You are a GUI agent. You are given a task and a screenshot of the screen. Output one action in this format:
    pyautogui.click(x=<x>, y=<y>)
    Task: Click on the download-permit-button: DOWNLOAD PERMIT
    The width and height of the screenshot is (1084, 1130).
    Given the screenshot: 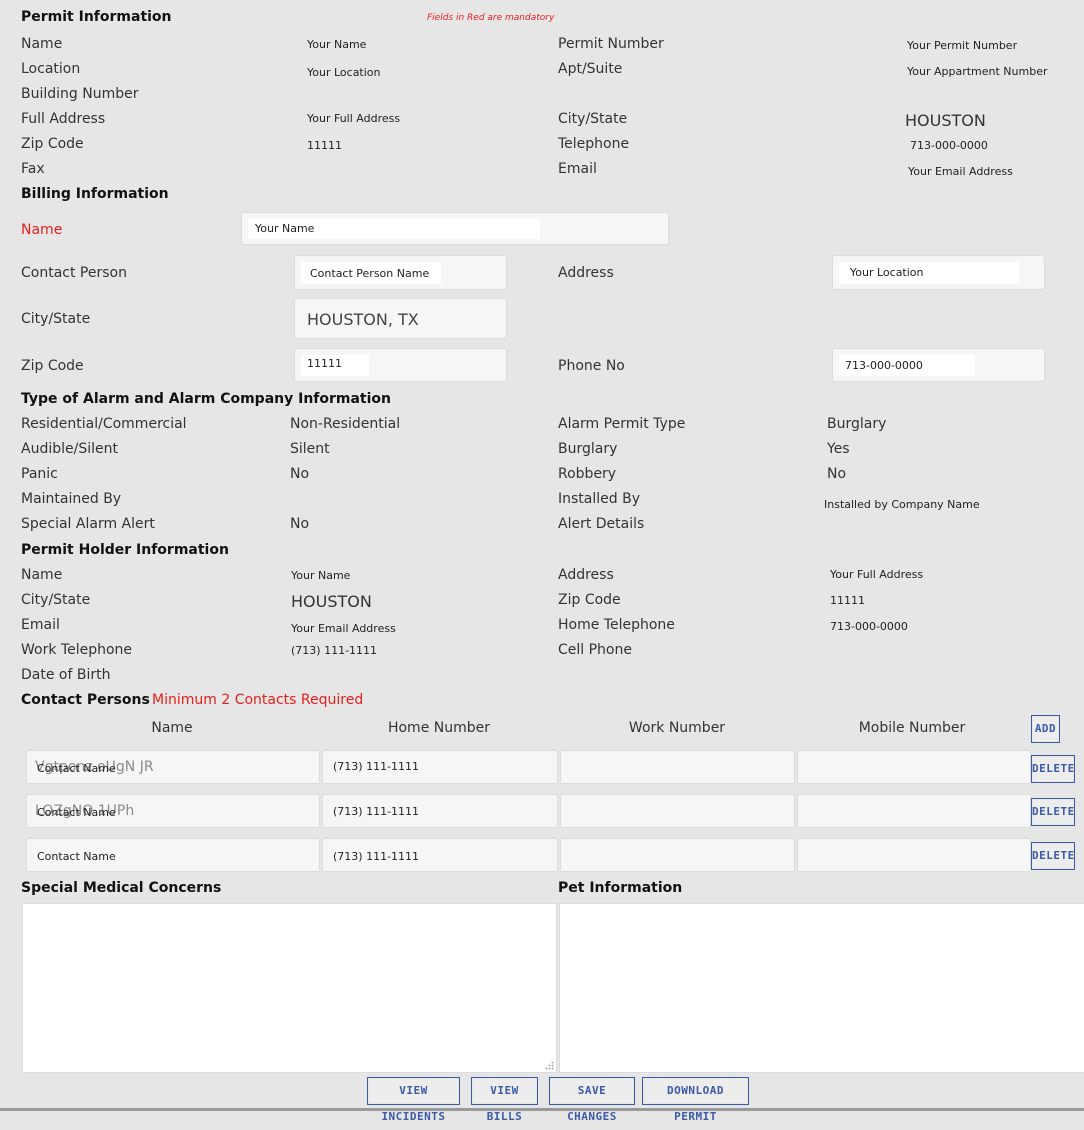 What is the action you would take?
    pyautogui.click(x=695, y=1100)
    